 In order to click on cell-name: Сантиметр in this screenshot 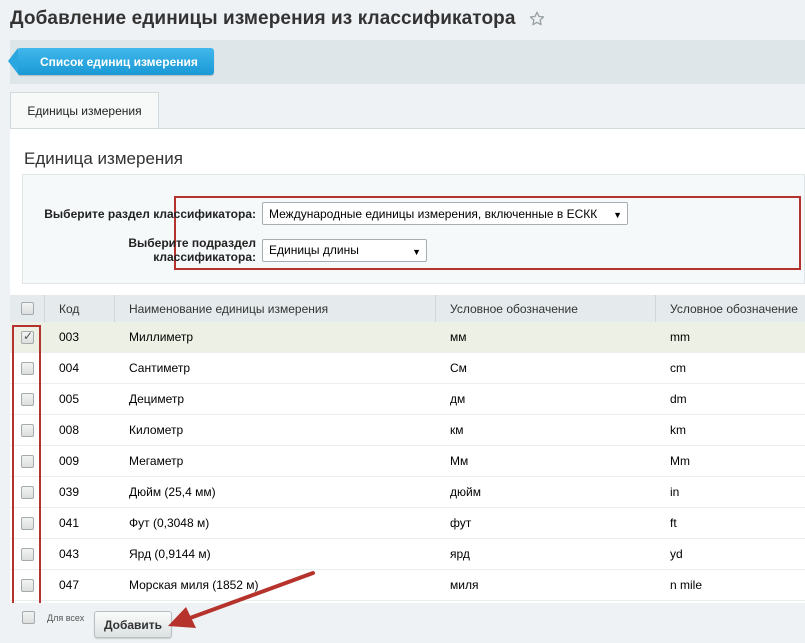, I will do `click(159, 368)`.